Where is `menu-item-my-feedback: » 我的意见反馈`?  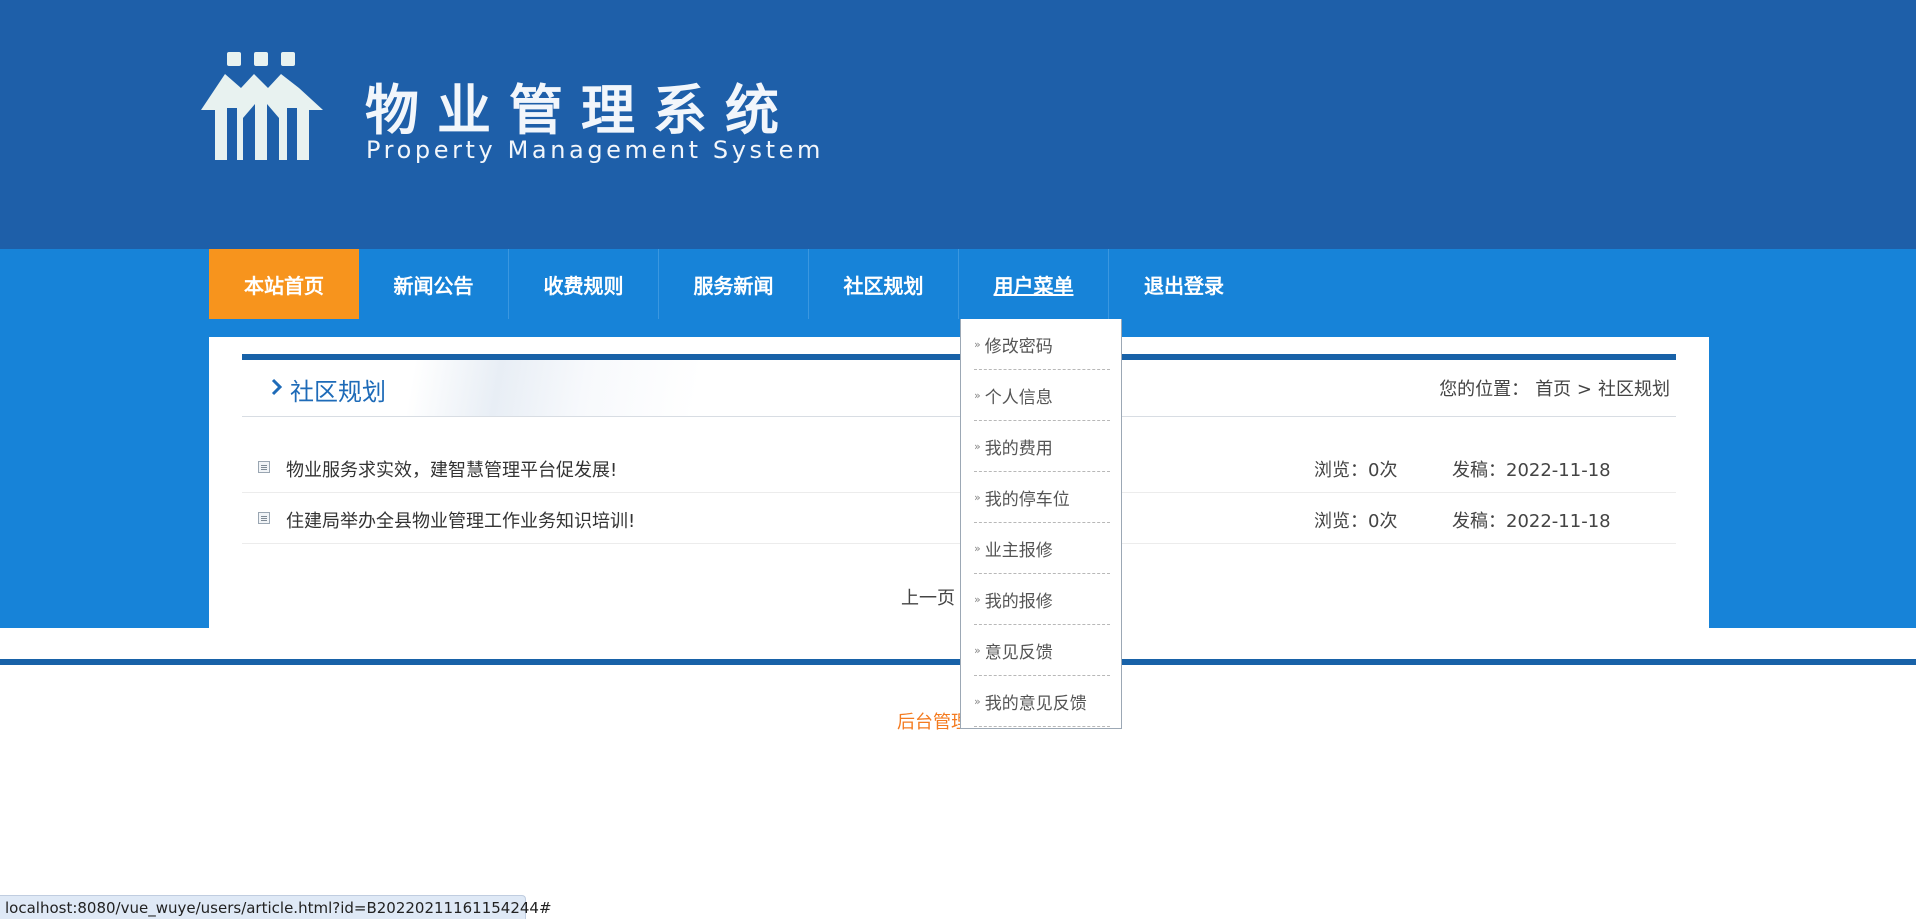 menu-item-my-feedback: » 我的意见反馈 is located at coordinates (1042, 701).